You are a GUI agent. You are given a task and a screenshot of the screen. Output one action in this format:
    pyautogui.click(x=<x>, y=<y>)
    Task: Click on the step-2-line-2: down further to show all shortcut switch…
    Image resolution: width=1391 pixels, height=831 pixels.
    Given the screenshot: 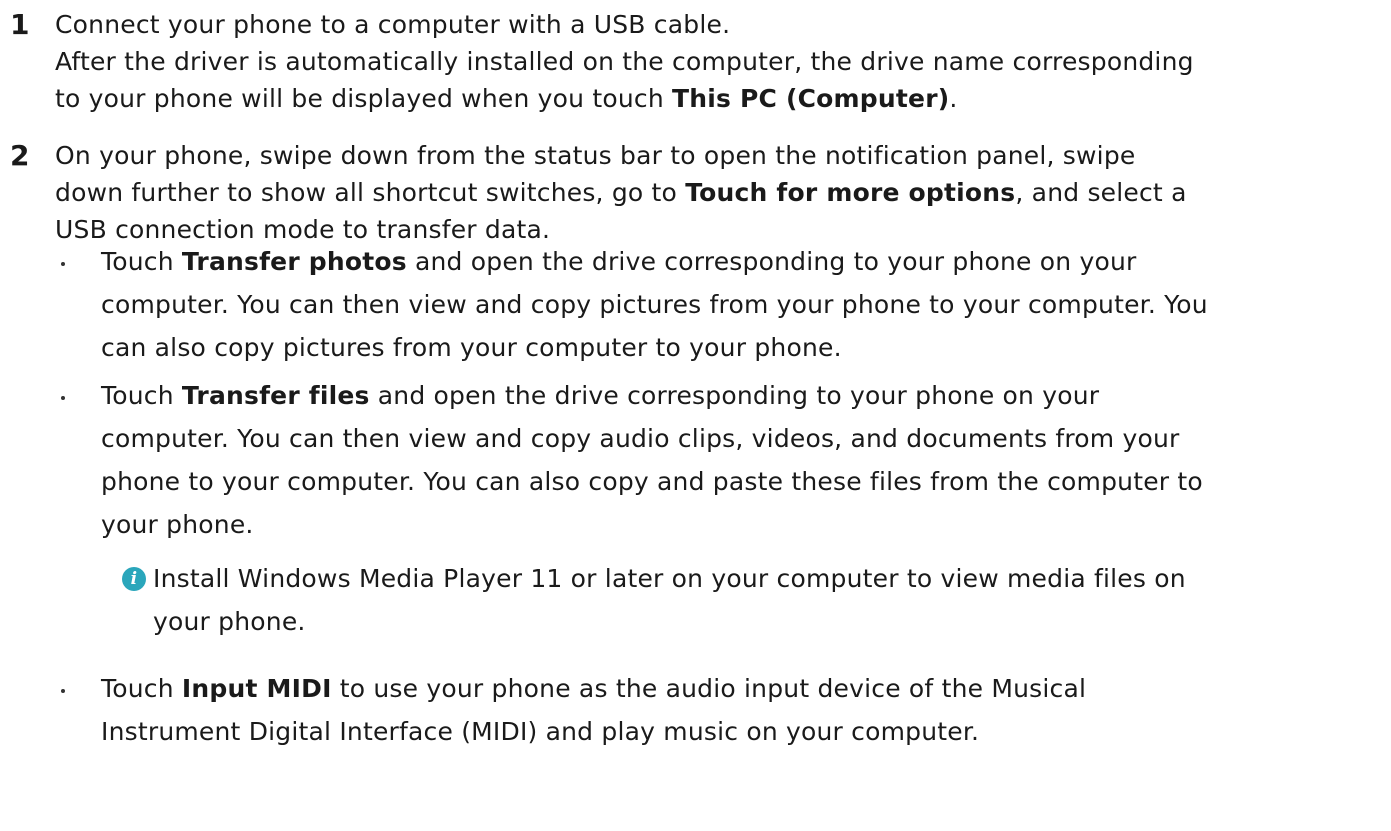 What is the action you would take?
    pyautogui.click(x=621, y=193)
    